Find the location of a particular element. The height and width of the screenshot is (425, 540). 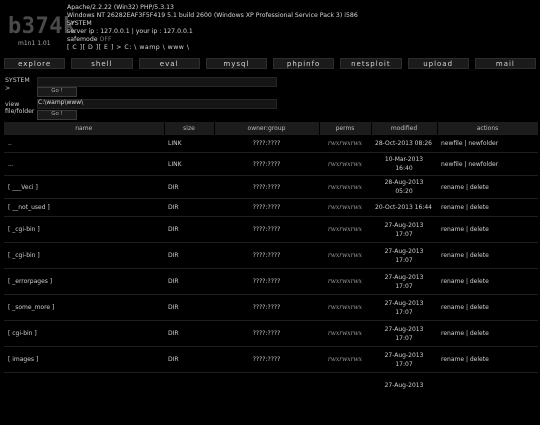

modified-date: 20-Oct-2013 16:44 is located at coordinates (403, 207).